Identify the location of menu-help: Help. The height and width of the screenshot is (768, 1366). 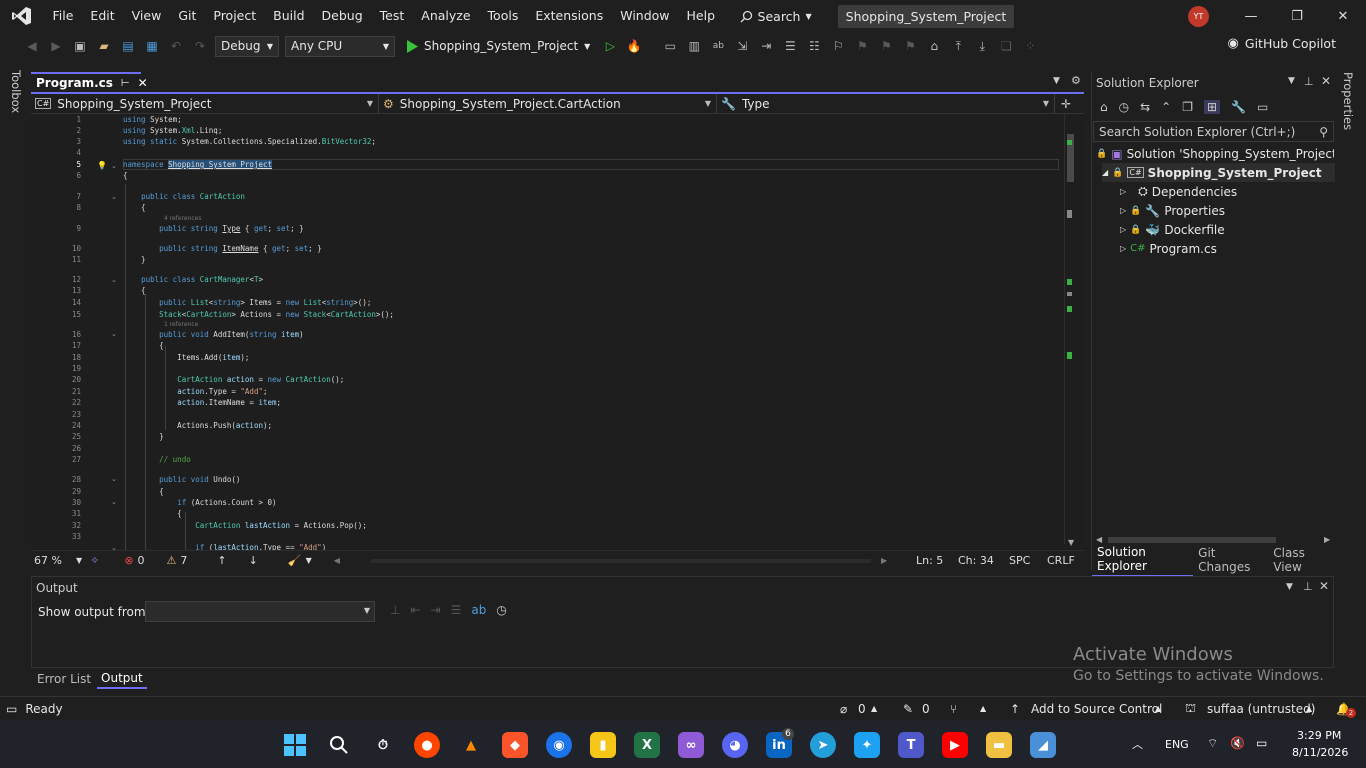
(701, 16).